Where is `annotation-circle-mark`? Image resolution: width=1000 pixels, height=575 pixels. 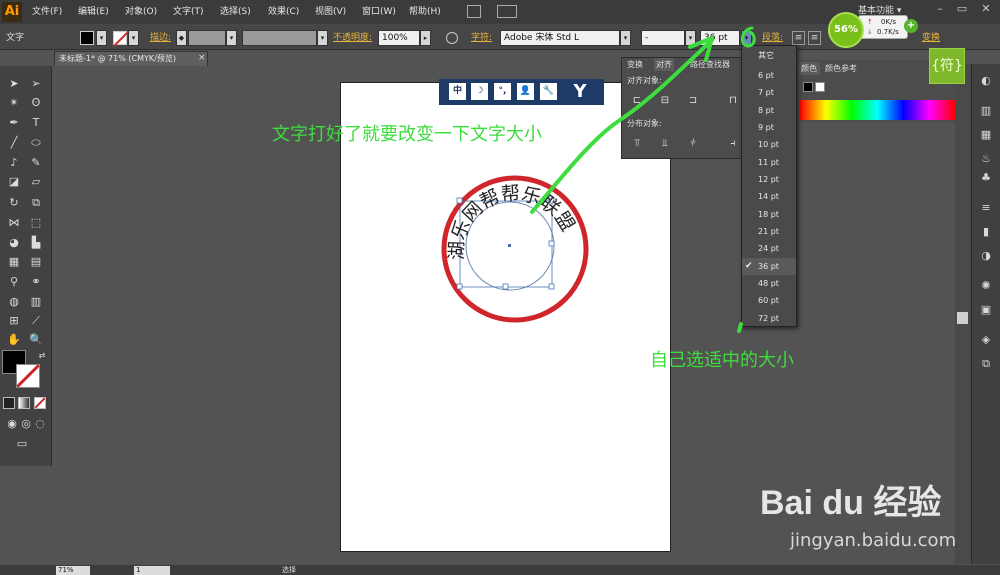
annotation-circle-mark is located at coordinates (748, 37).